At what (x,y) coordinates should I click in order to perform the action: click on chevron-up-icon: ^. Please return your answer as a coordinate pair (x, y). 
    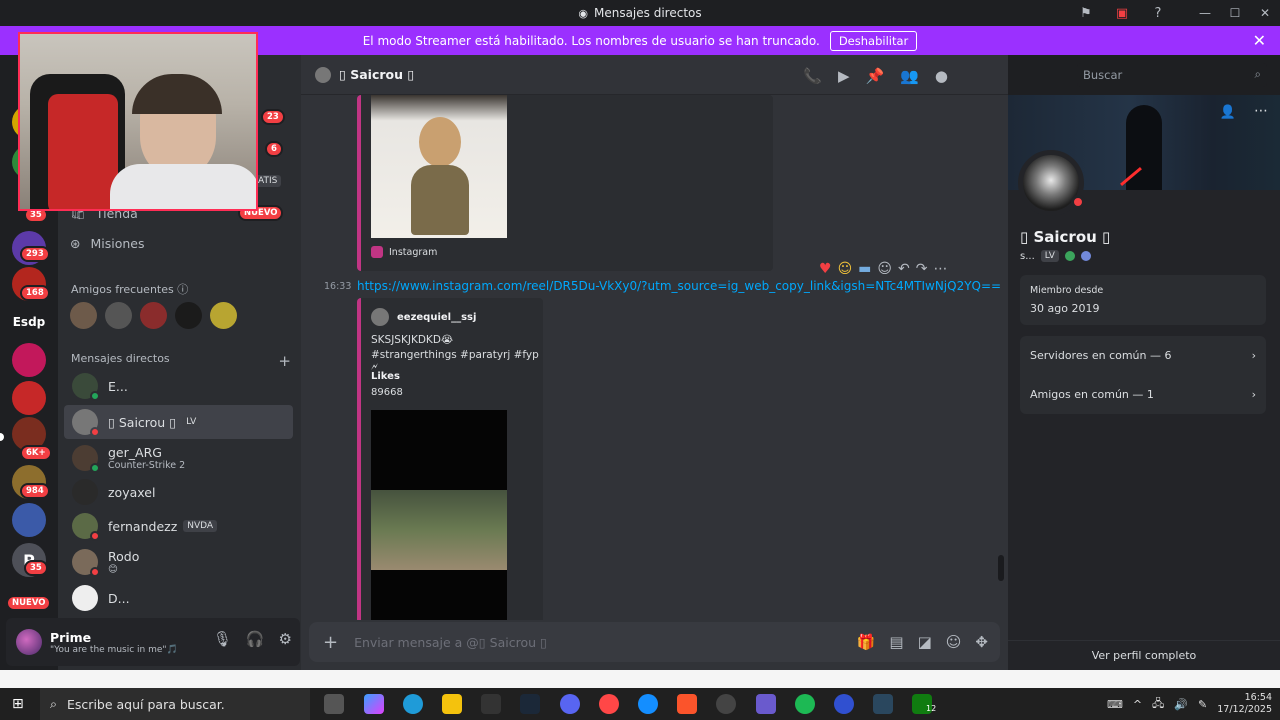
    Looking at the image, I should click on (1137, 704).